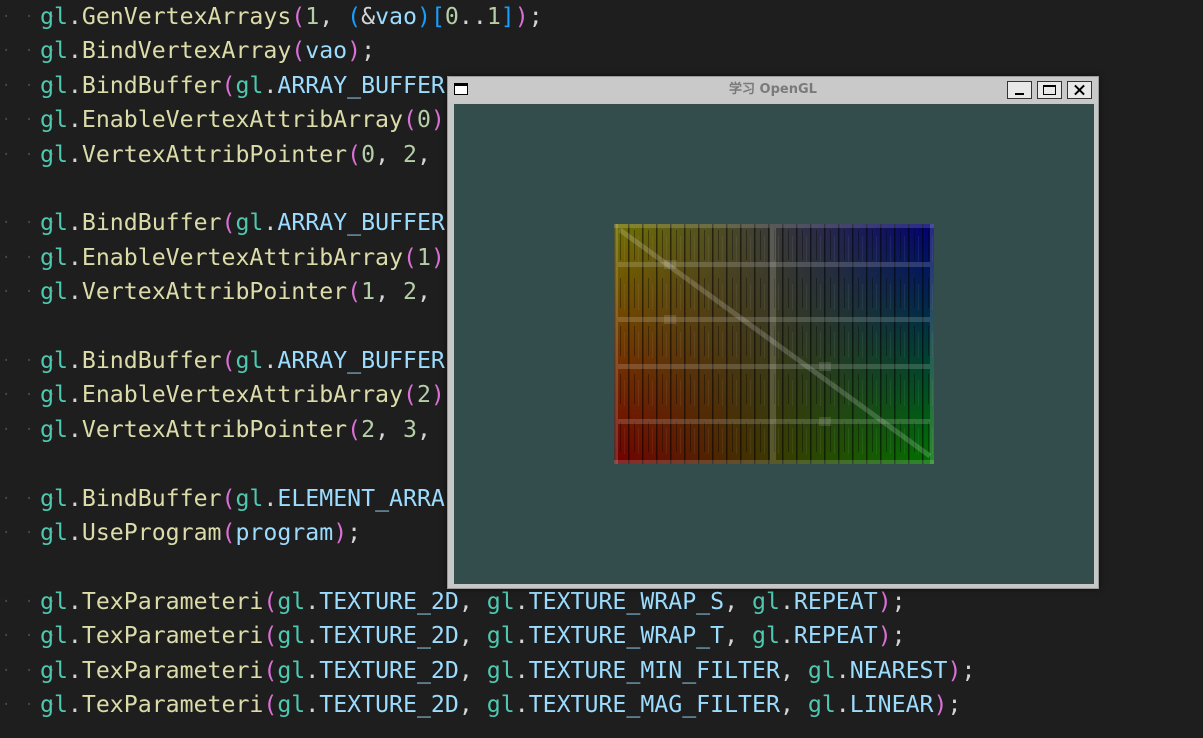 The height and width of the screenshot is (738, 1203). Describe the element at coordinates (235, 291) in the screenshot. I see `code-text: gl.VertexAttribPointer(1, 2,` at that location.